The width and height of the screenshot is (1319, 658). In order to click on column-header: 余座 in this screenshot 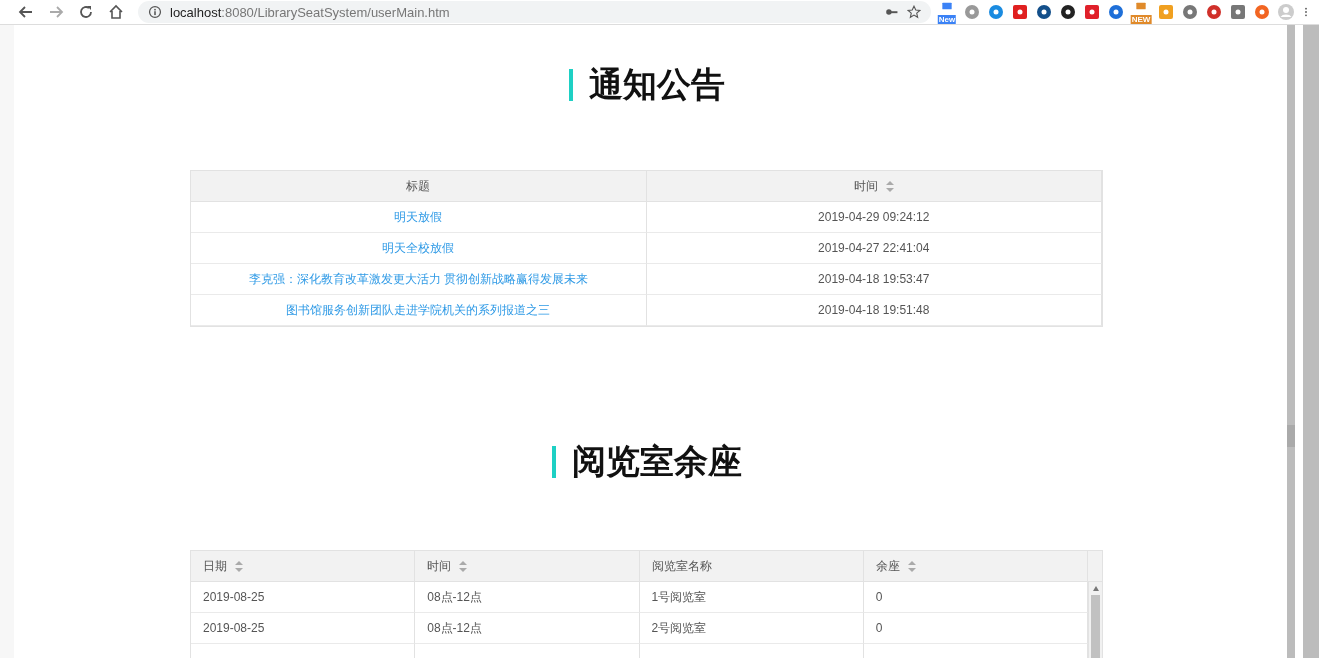, I will do `click(975, 566)`.